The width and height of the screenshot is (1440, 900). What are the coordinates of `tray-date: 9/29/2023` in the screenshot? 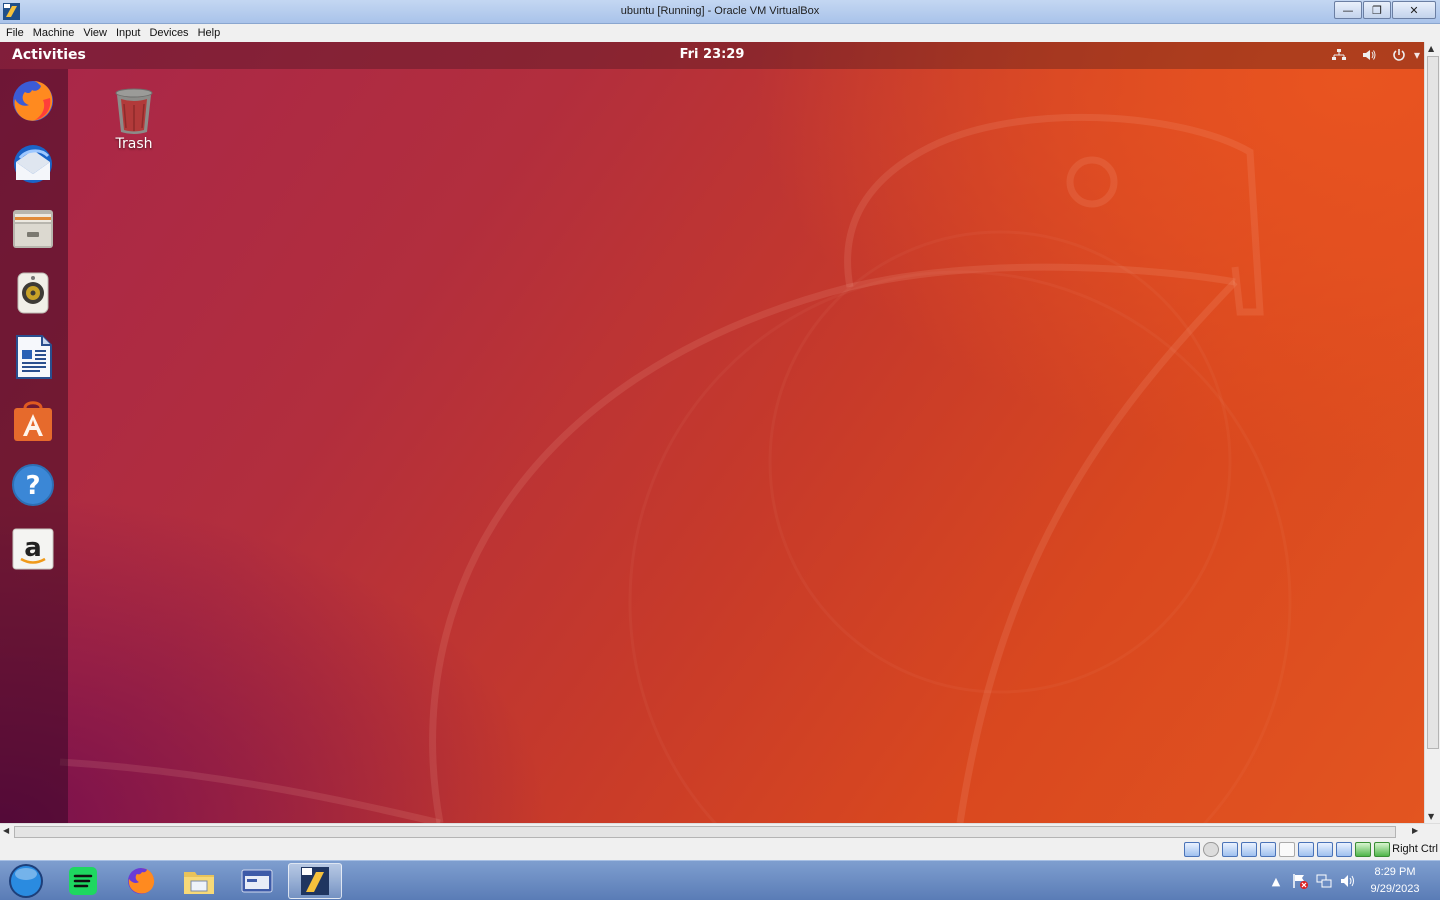 It's located at (1395, 889).